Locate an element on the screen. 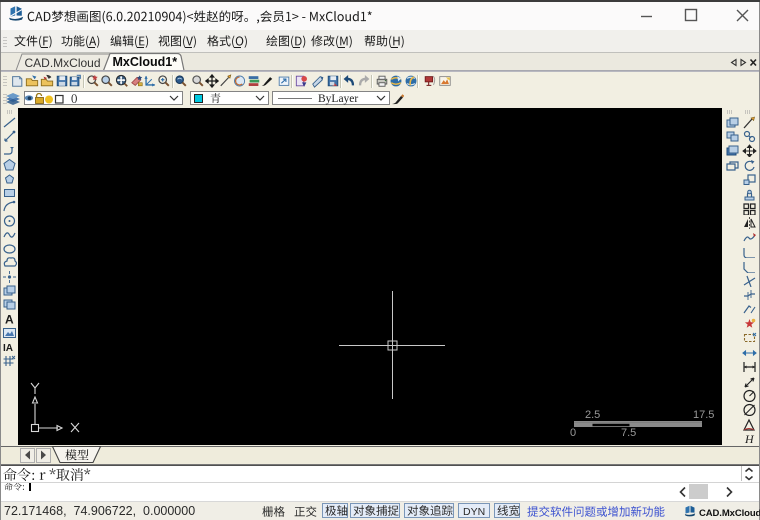  svg-text: IA is located at coordinates (8, 348).